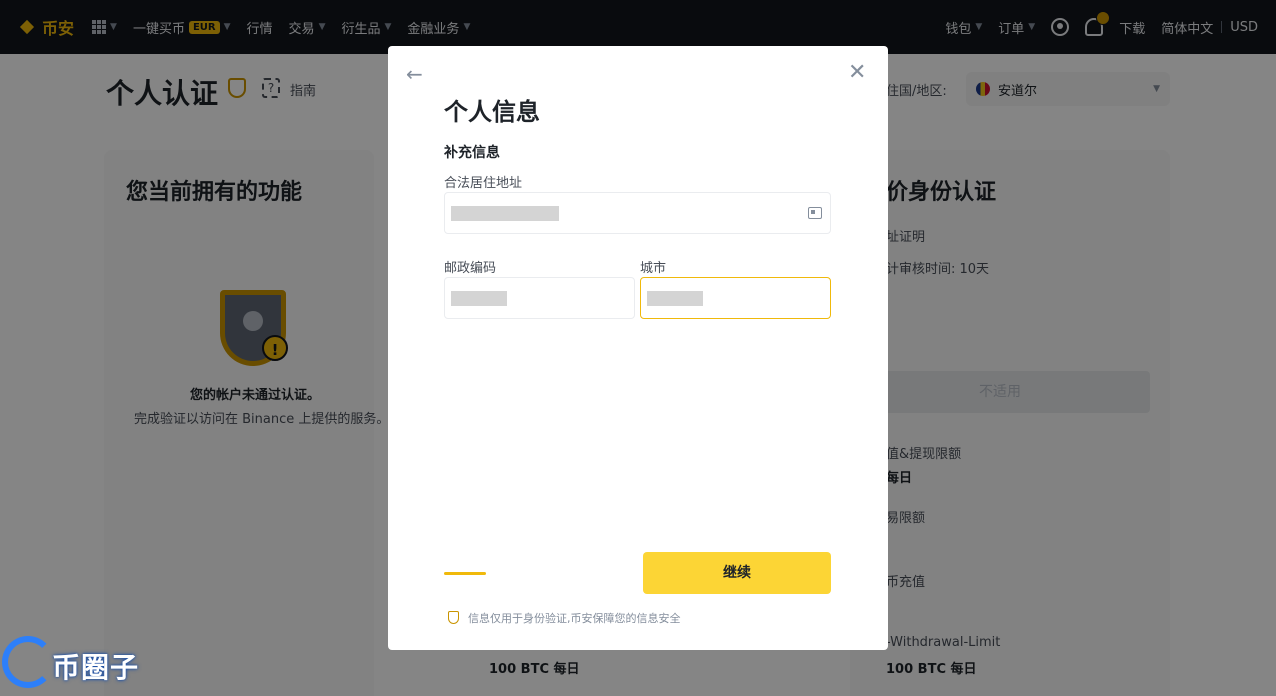 The width and height of the screenshot is (1276, 696). What do you see at coordinates (472, 153) in the screenshot?
I see `section-title: 补充信息` at bounding box center [472, 153].